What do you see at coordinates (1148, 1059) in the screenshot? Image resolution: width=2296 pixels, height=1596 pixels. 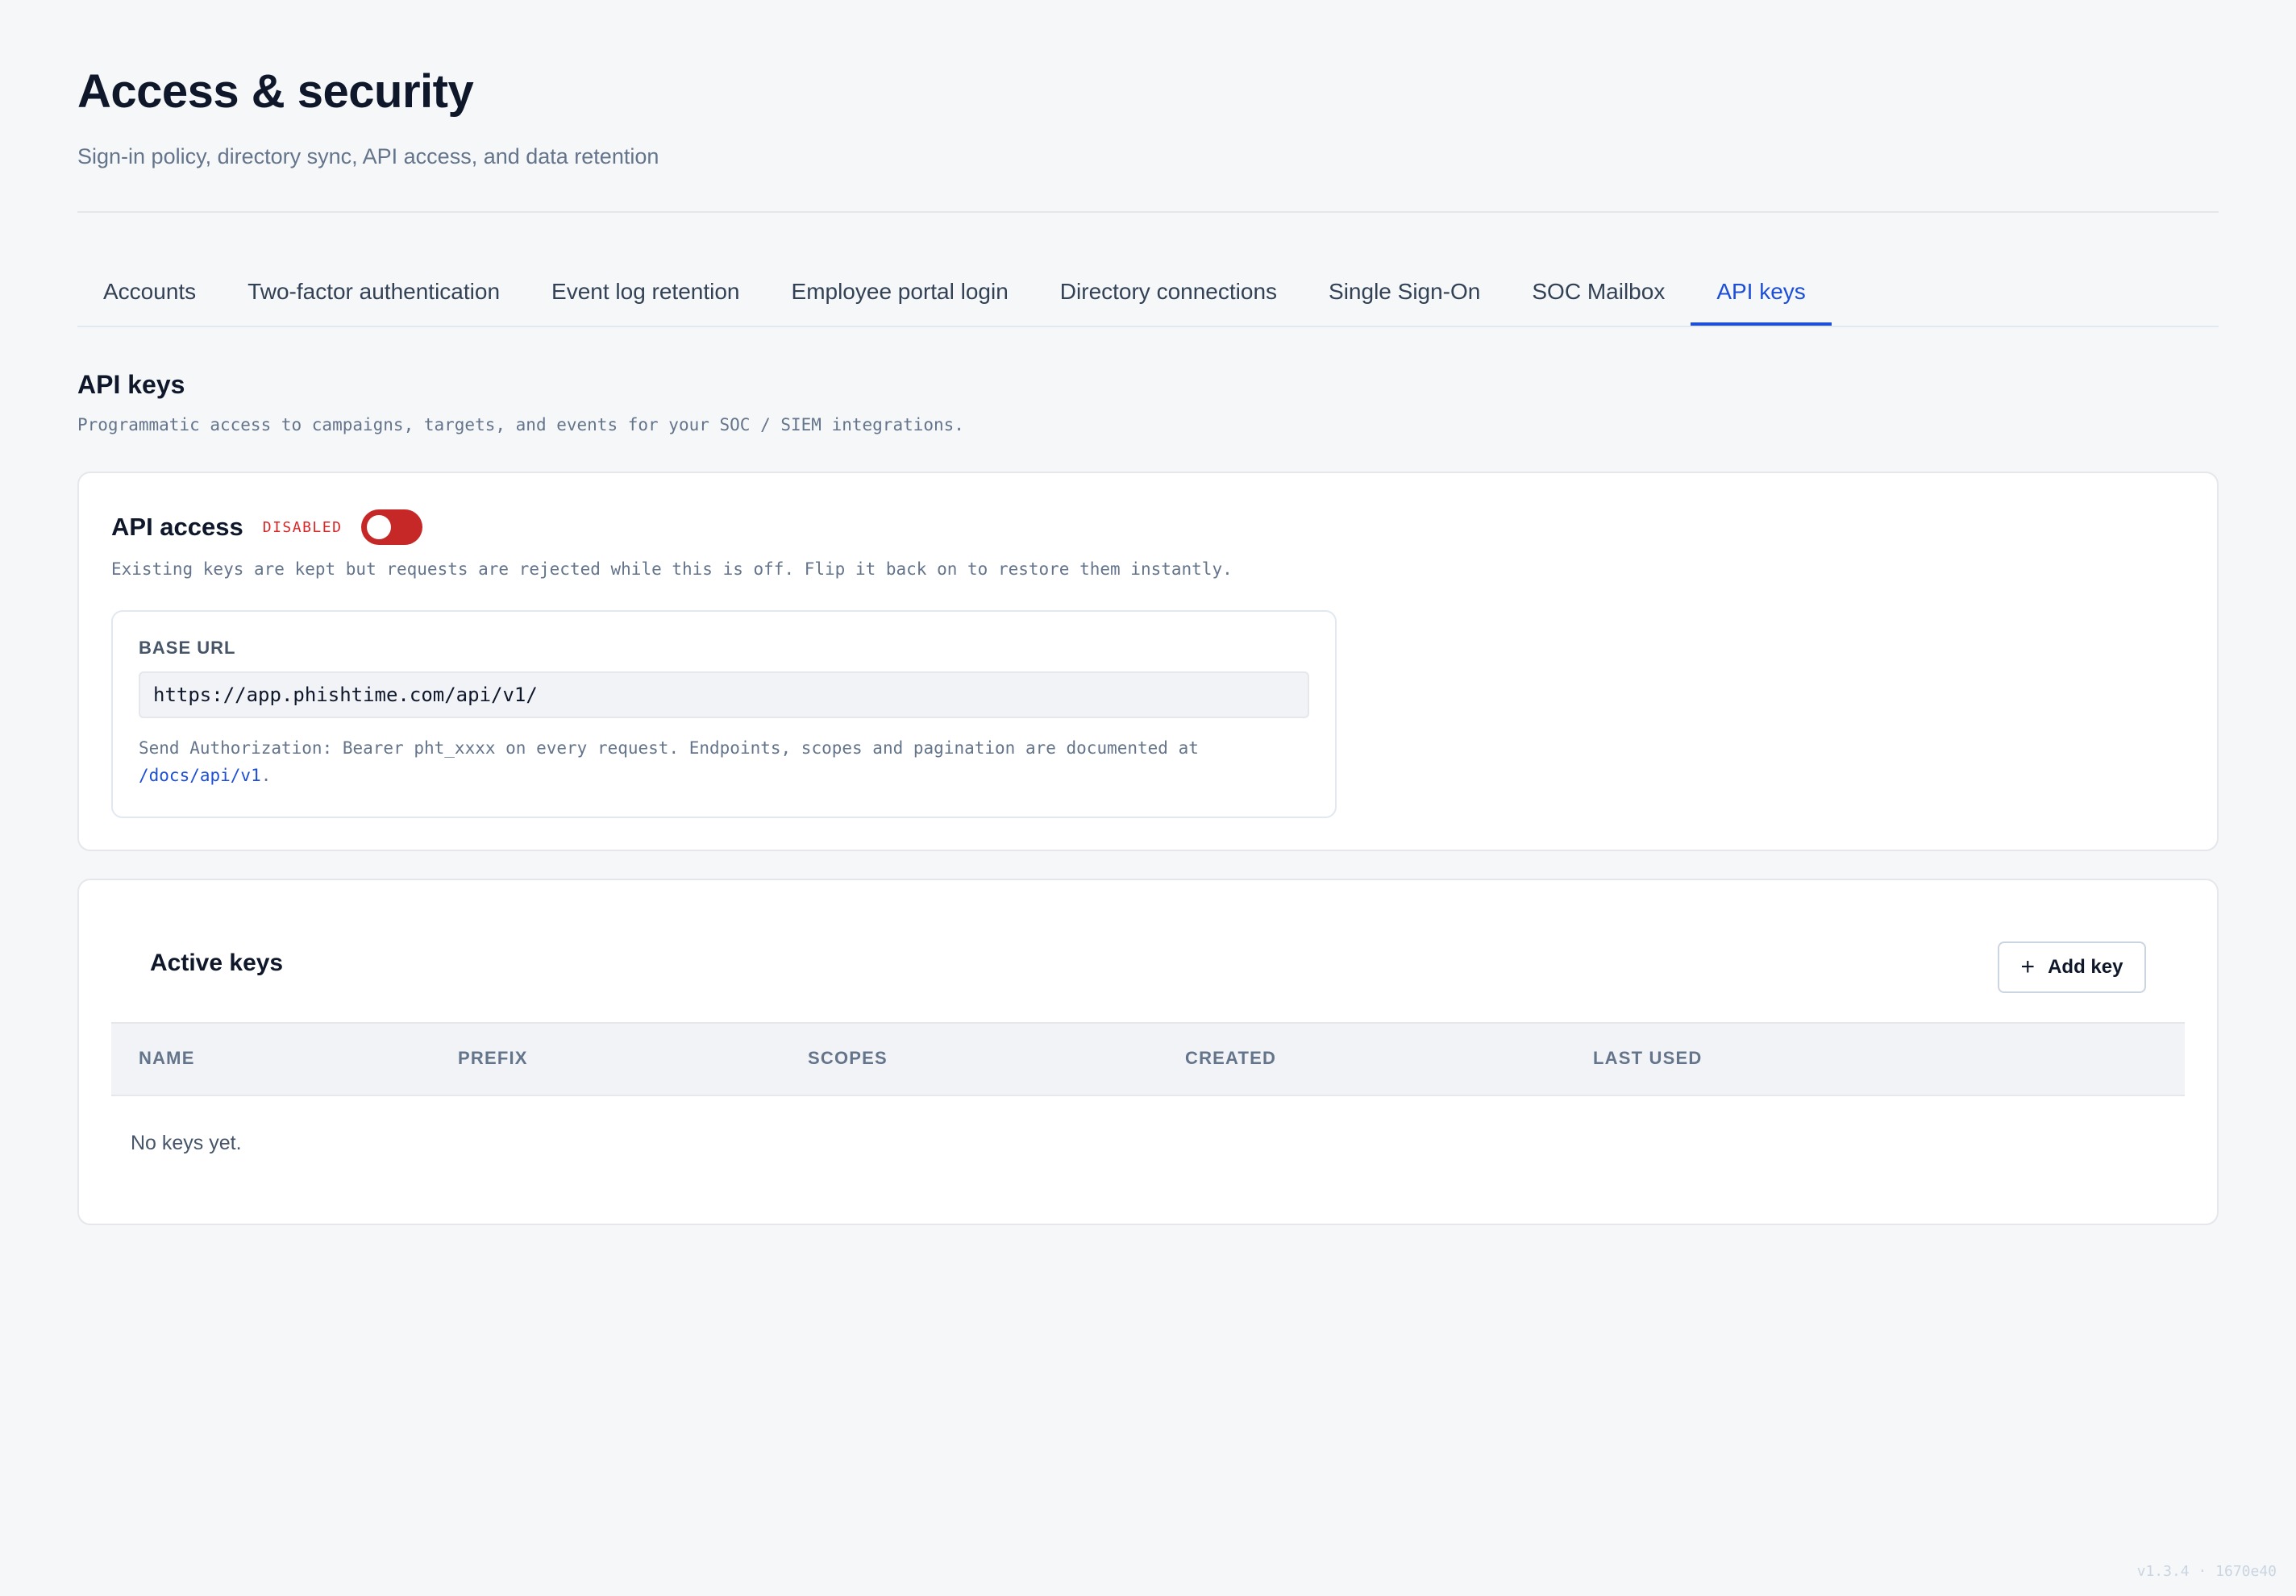 I see `keys-table-header: NAME PREFIX SCOPES CREATED LAST USED` at bounding box center [1148, 1059].